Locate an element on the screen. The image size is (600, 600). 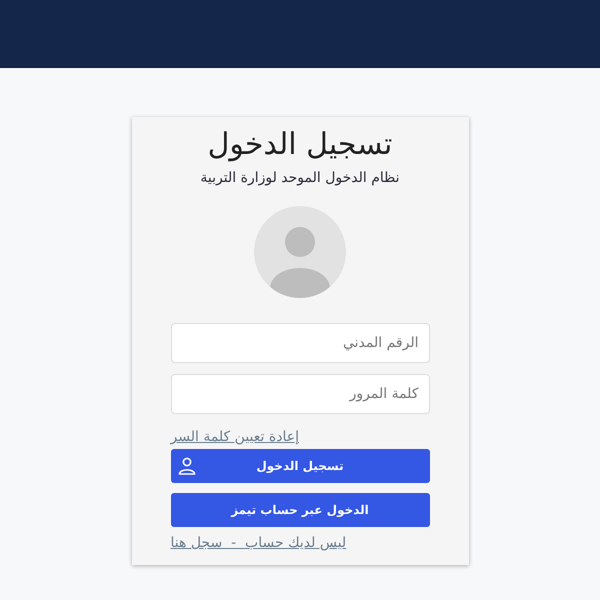
input-field: الرقم المدني is located at coordinates (300, 343).